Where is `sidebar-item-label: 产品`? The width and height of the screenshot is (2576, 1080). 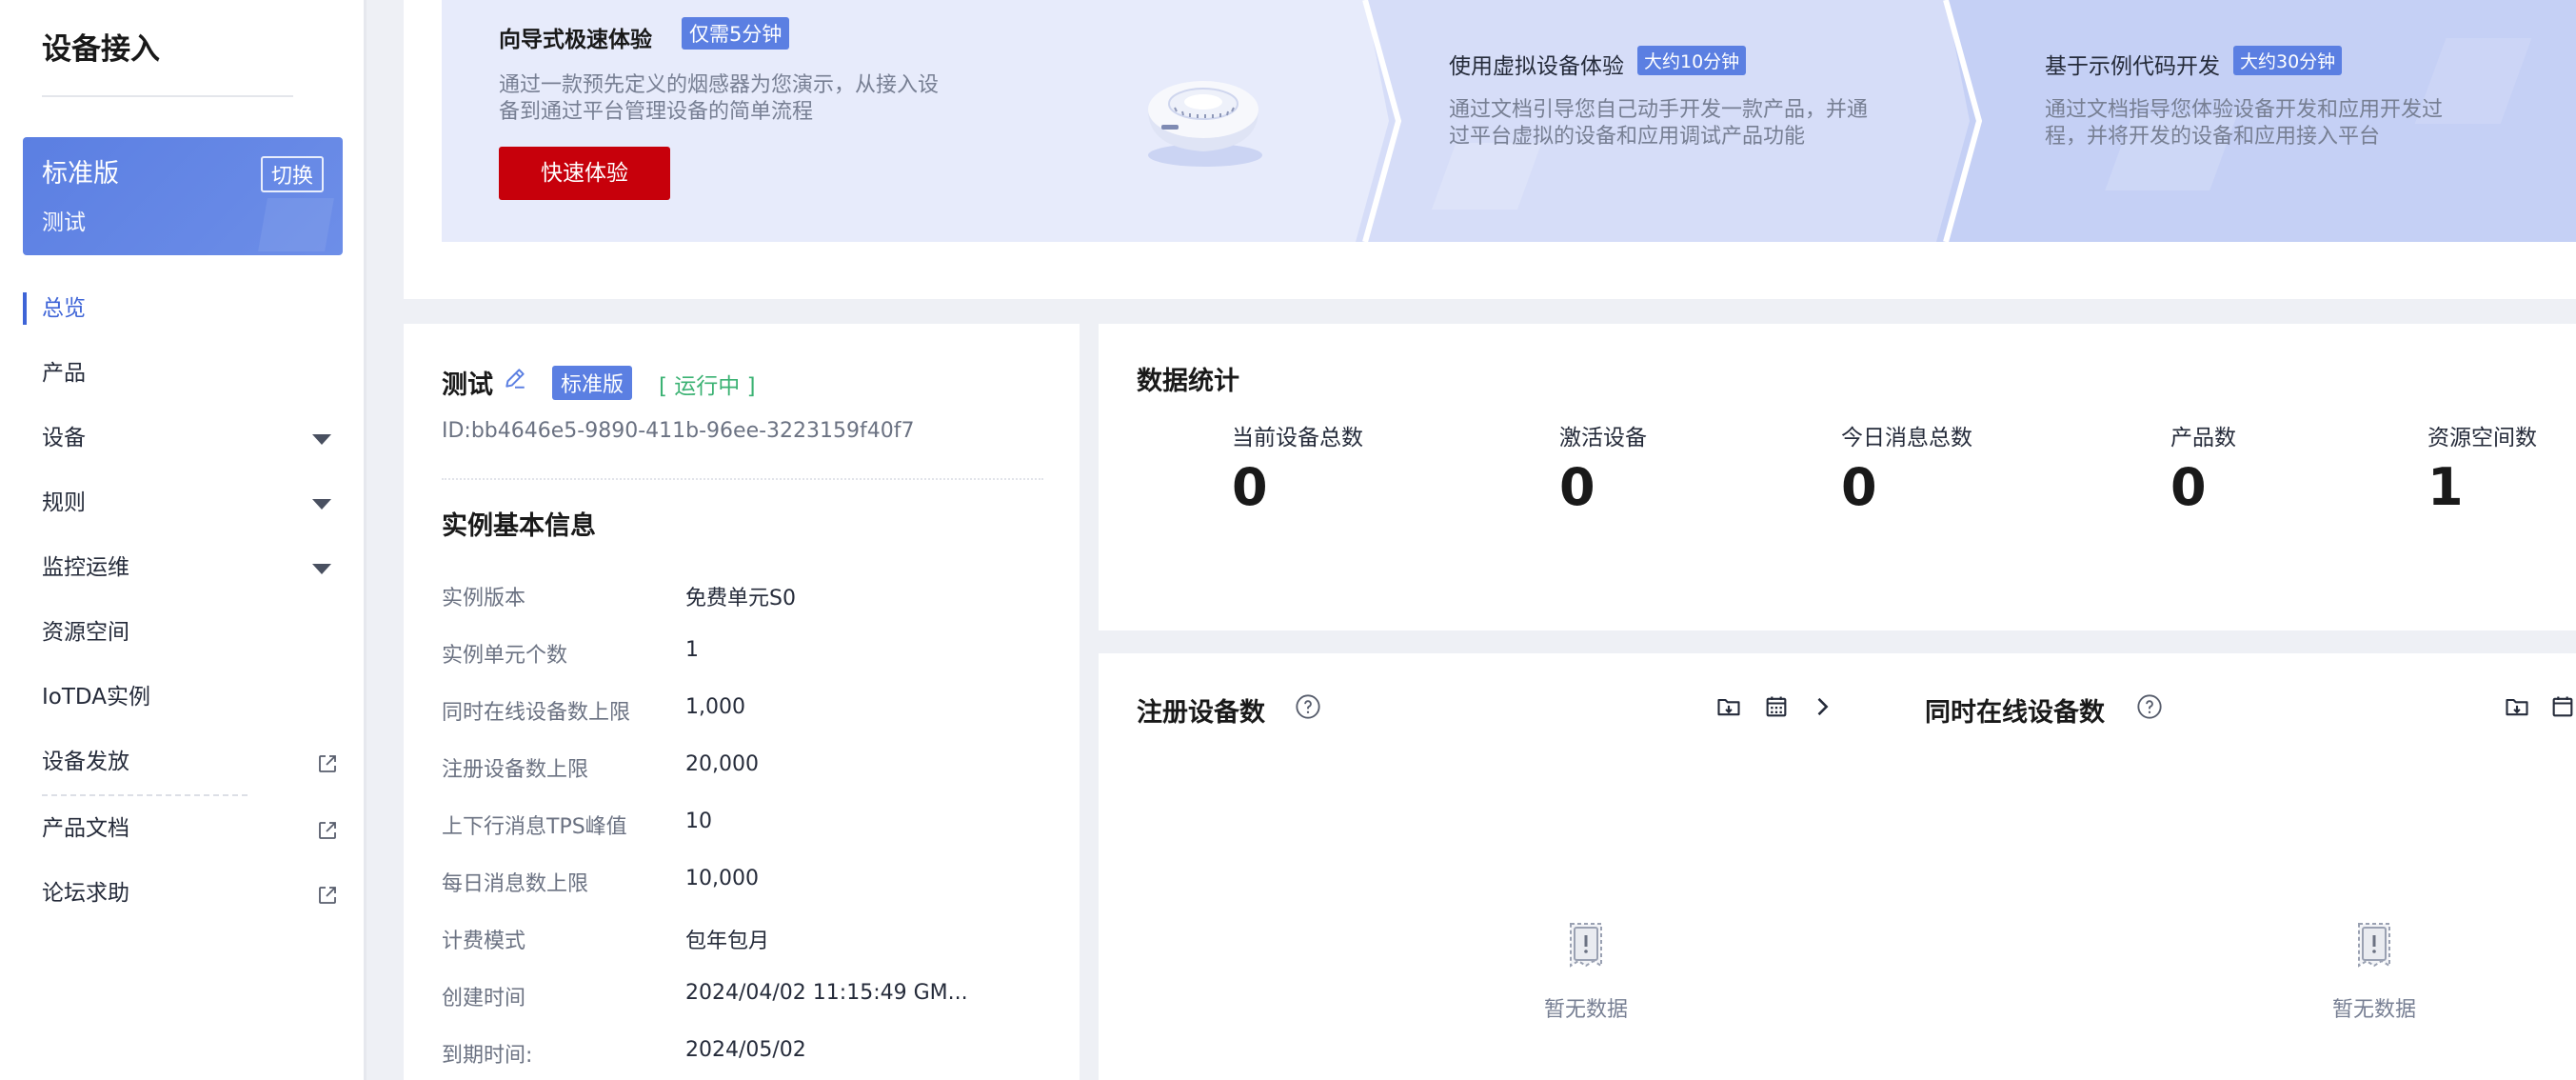
sidebar-item-label: 产品 is located at coordinates (64, 373).